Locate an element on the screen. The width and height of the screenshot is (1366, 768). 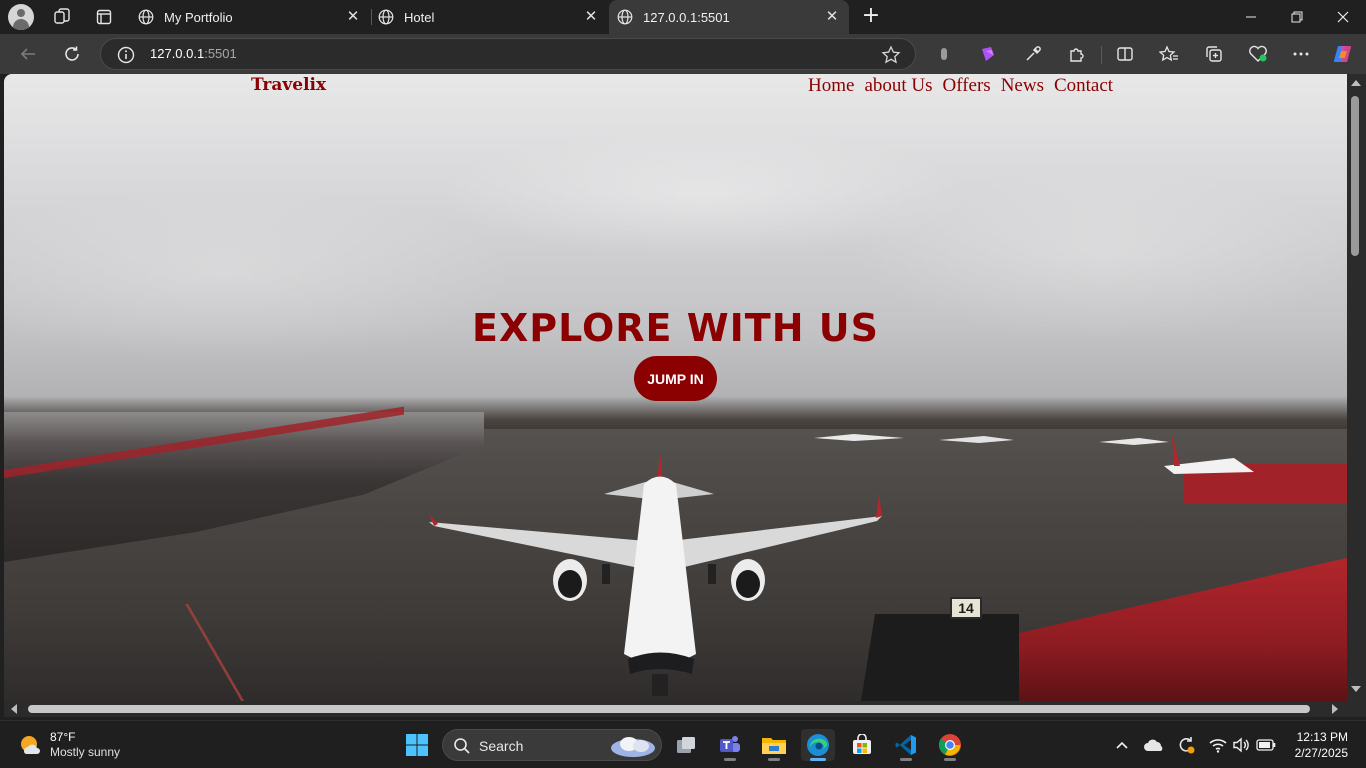
new-tab-button: + is located at coordinates (871, 17).